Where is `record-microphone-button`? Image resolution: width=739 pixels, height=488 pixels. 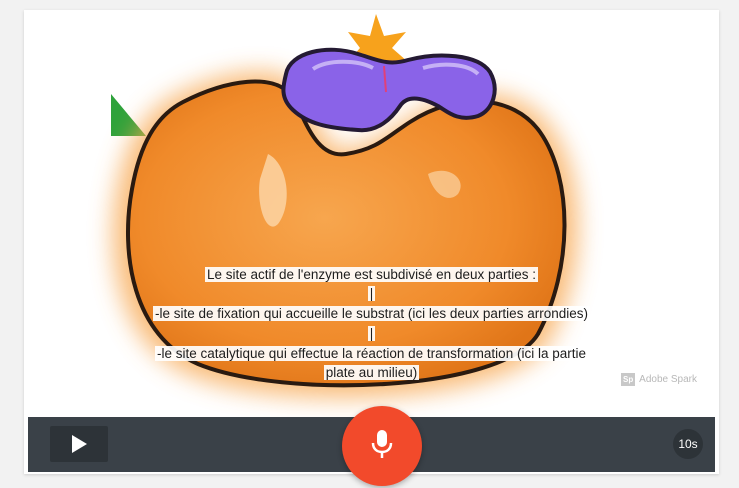
record-microphone-button is located at coordinates (382, 446).